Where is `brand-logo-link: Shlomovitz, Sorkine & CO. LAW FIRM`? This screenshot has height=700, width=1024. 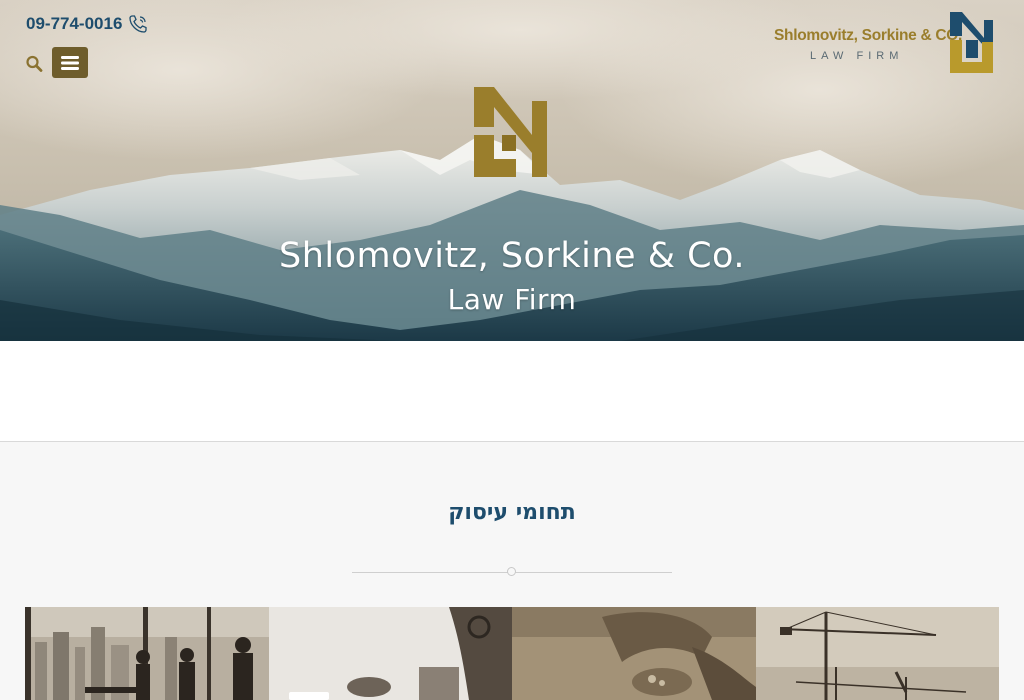 brand-logo-link: Shlomovitz, Sorkine & CO. LAW FIRM is located at coordinates (885, 43).